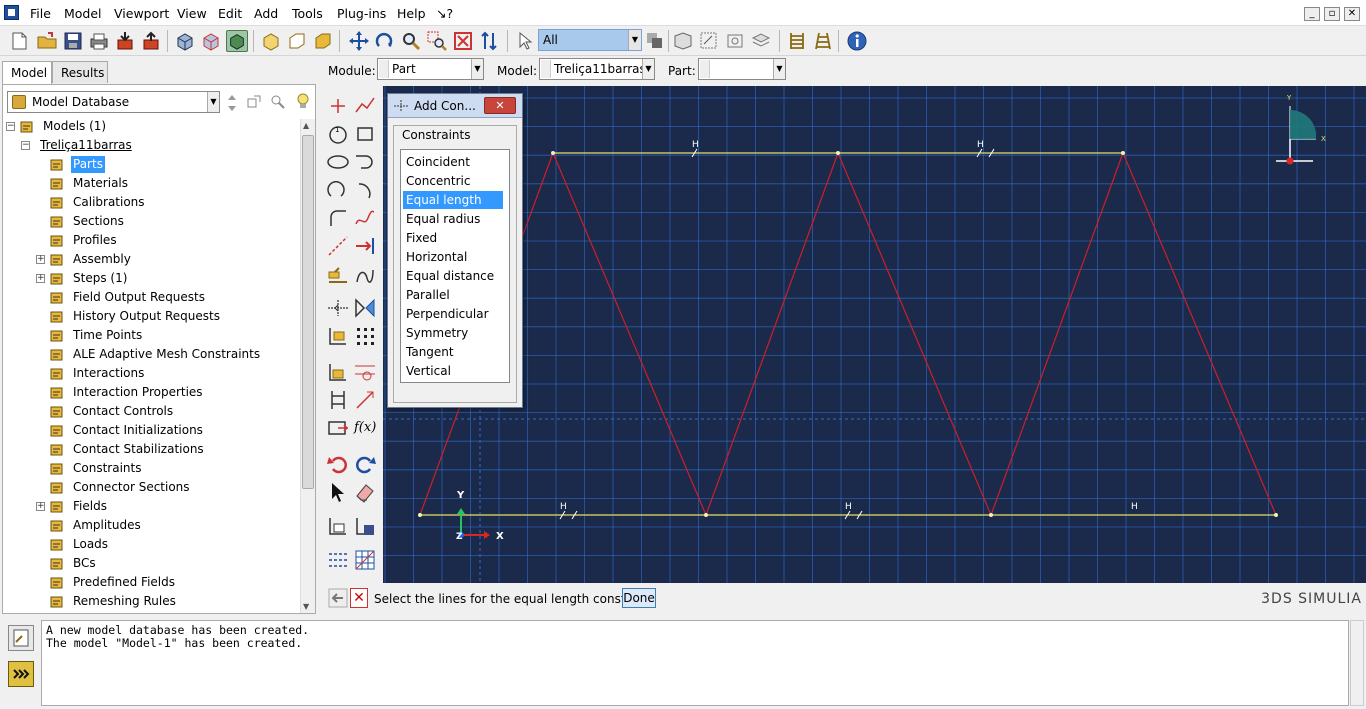 The height and width of the screenshot is (709, 1366). I want to click on minimize-icon: _, so click(1312, 14).